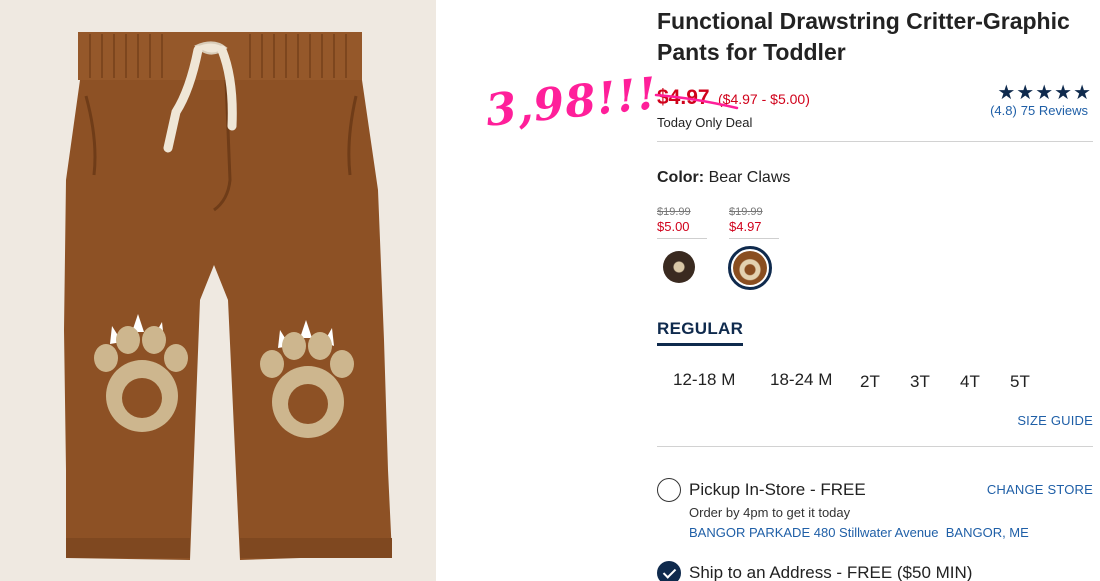  Describe the element at coordinates (571, 102) in the screenshot. I see `price-annotation: 3,98!!!` at that location.